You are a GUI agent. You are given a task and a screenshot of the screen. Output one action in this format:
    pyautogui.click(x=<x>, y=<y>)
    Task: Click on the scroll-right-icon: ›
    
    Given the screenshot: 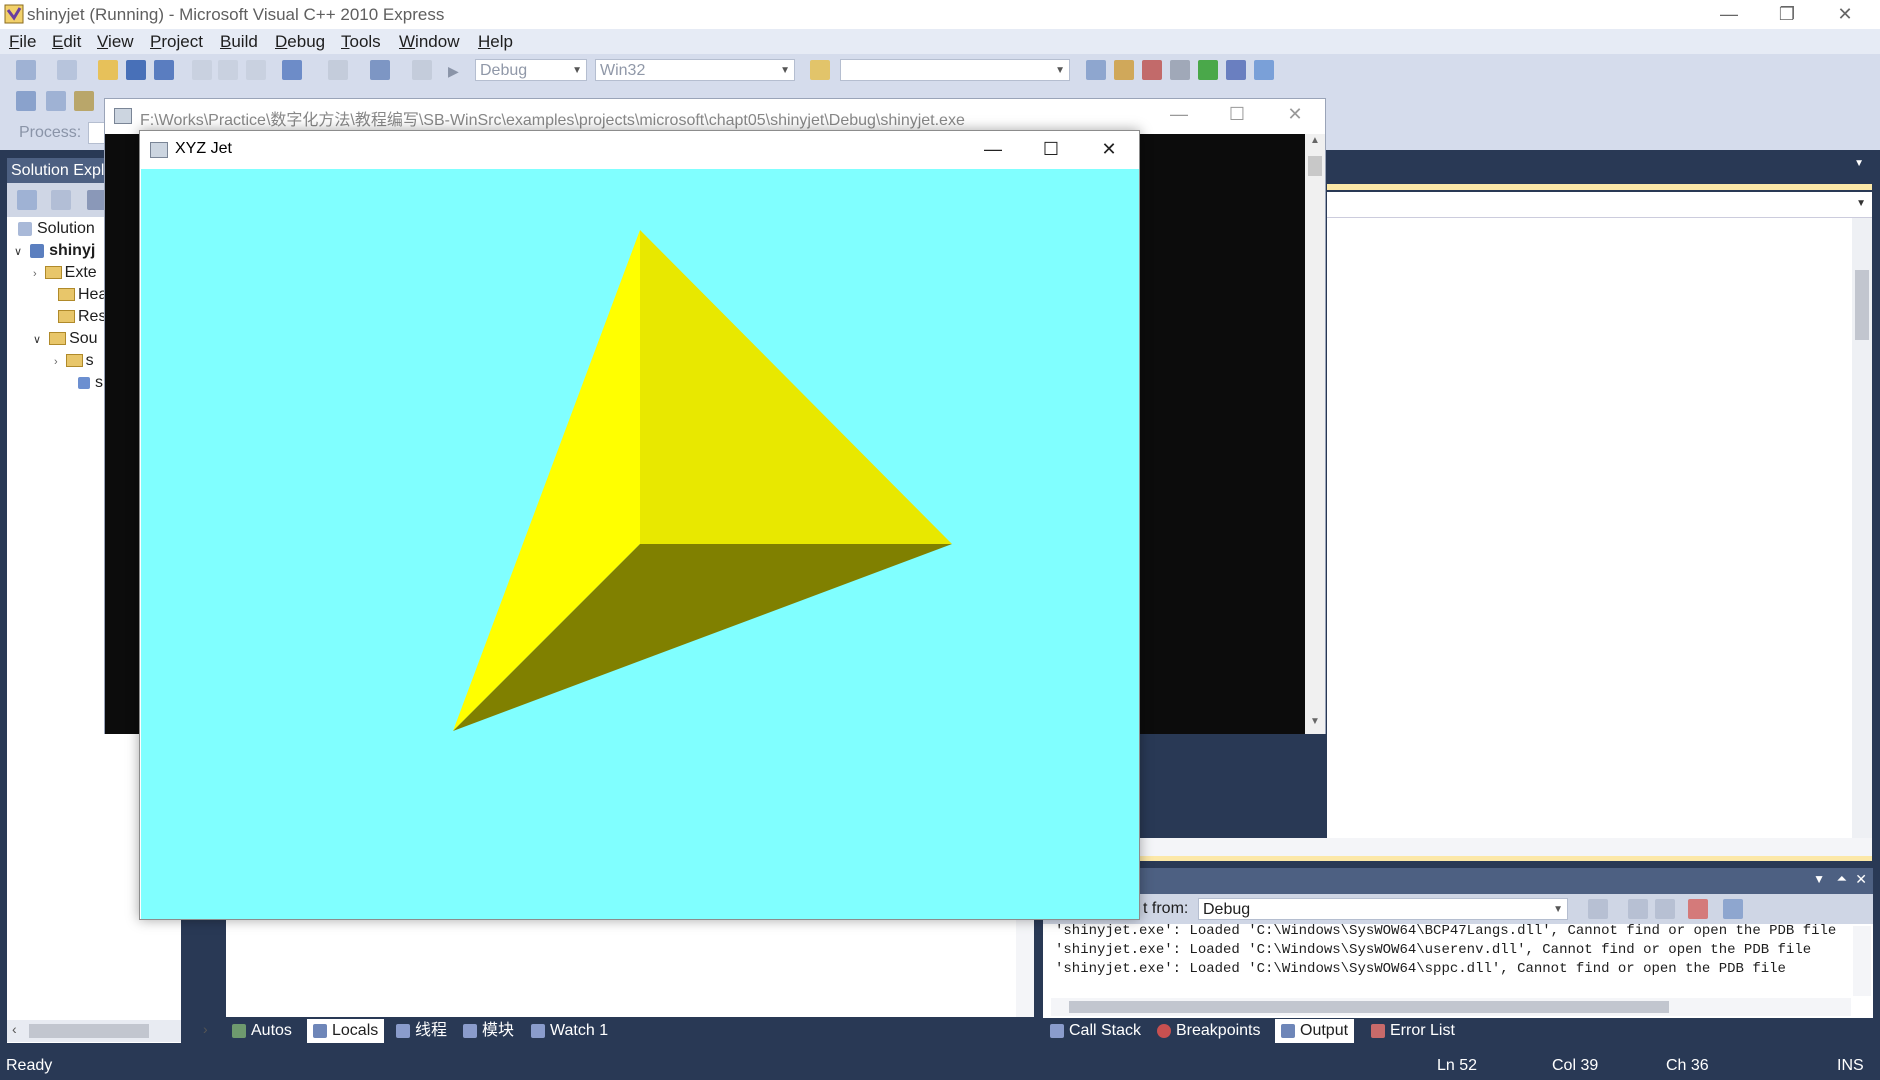 What is the action you would take?
    pyautogui.click(x=205, y=1029)
    